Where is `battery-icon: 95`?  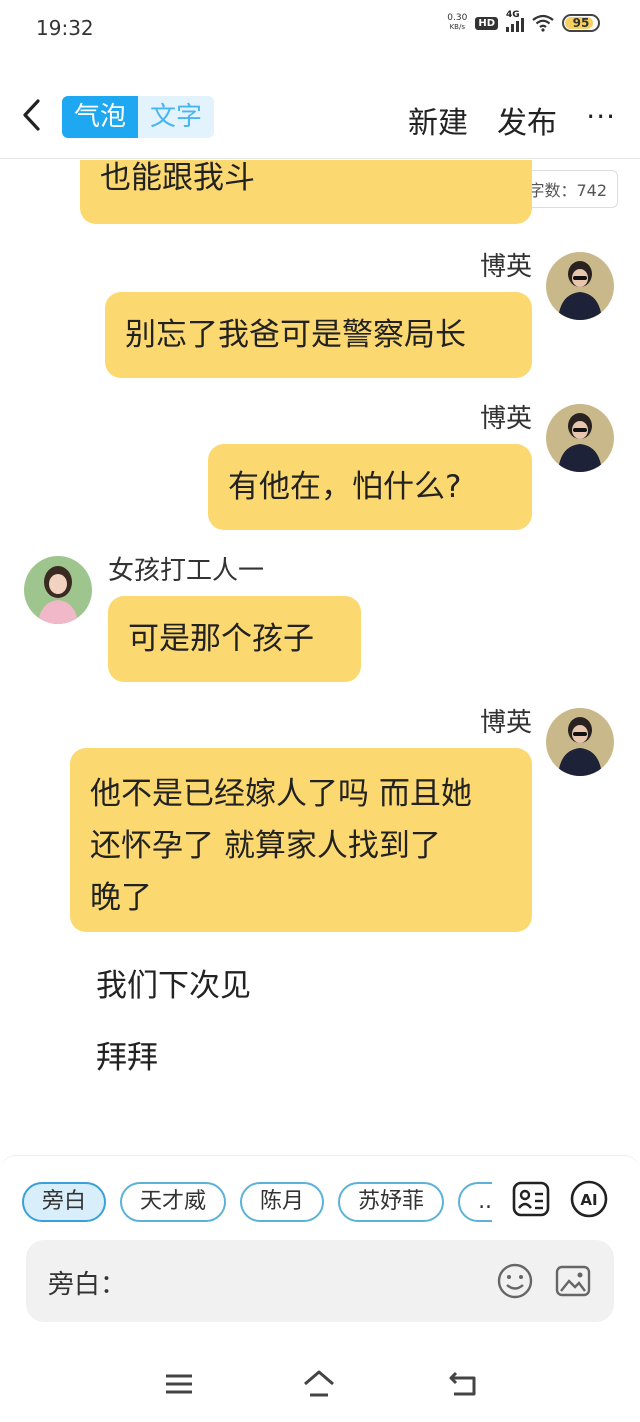 battery-icon: 95 is located at coordinates (581, 23).